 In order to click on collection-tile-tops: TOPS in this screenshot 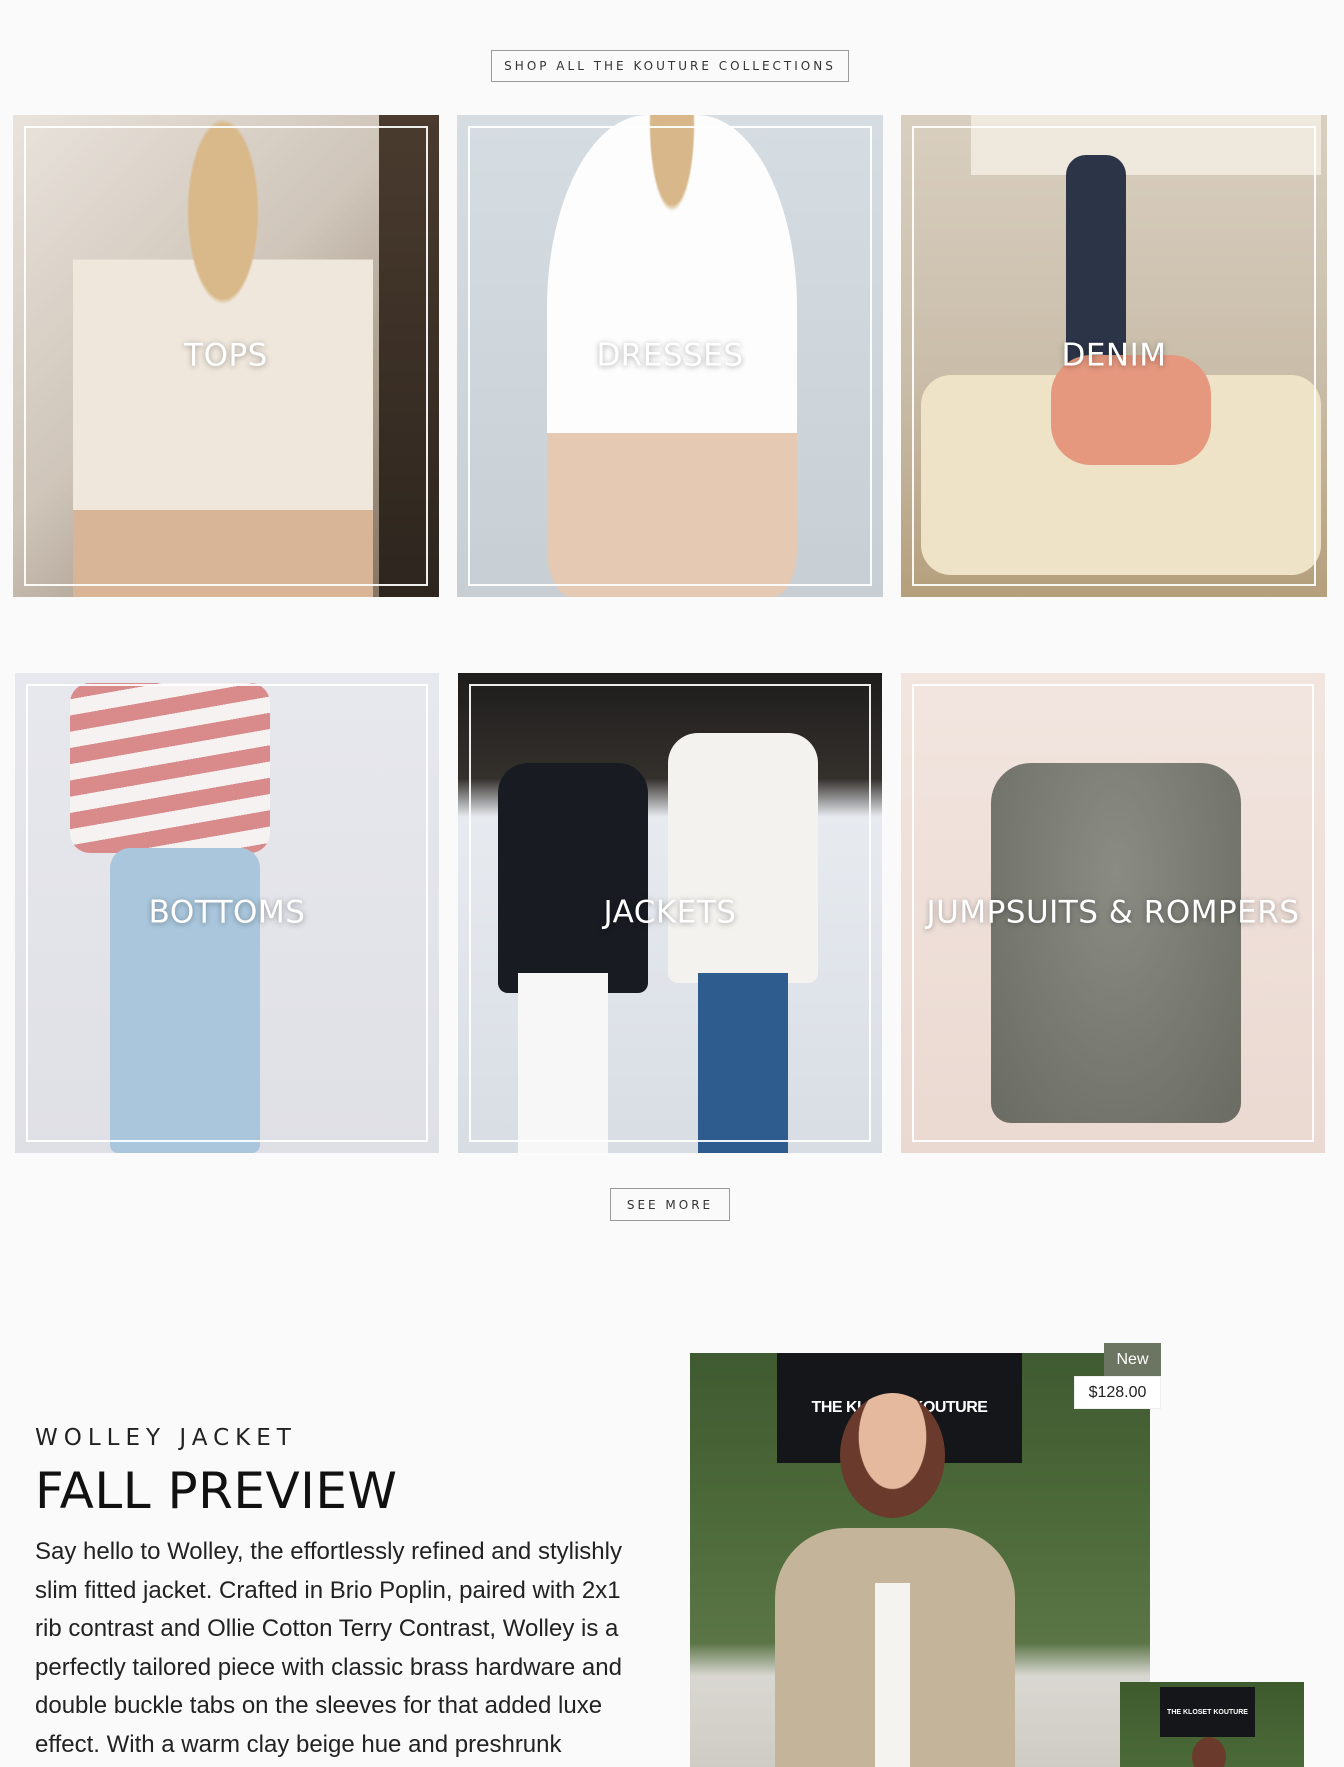, I will do `click(226, 356)`.